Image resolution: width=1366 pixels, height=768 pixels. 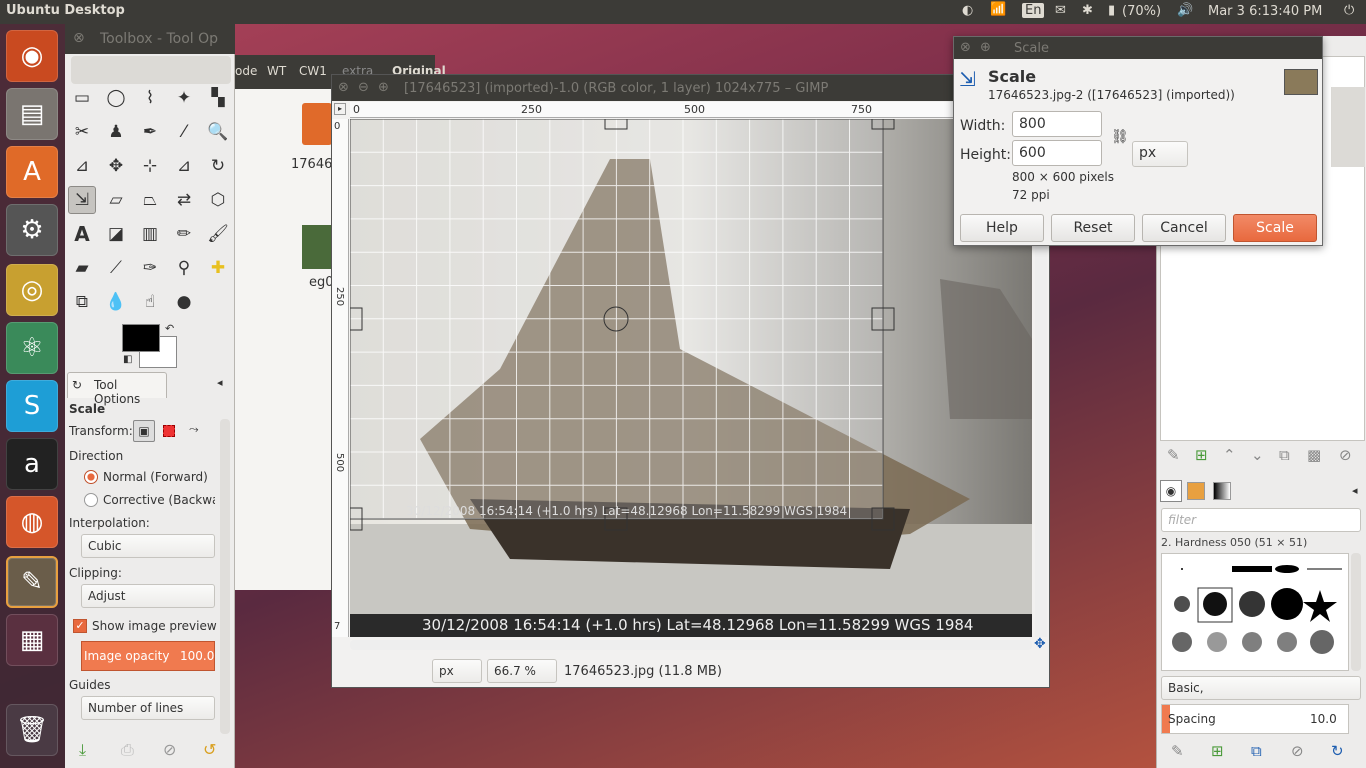 I want to click on fuzzy-select-tool-icon: ✦, so click(x=184, y=98).